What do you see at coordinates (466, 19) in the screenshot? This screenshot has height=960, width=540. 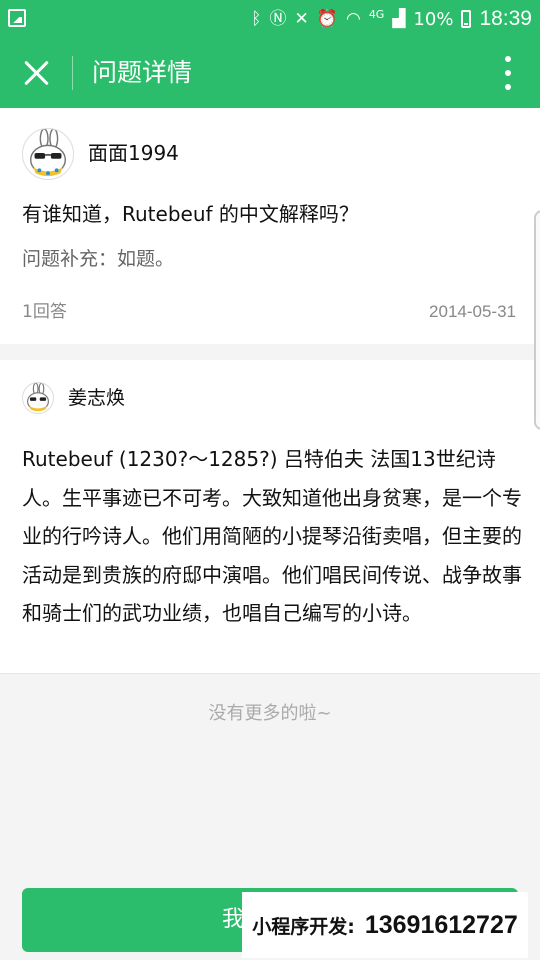 I see `battery-icon` at bounding box center [466, 19].